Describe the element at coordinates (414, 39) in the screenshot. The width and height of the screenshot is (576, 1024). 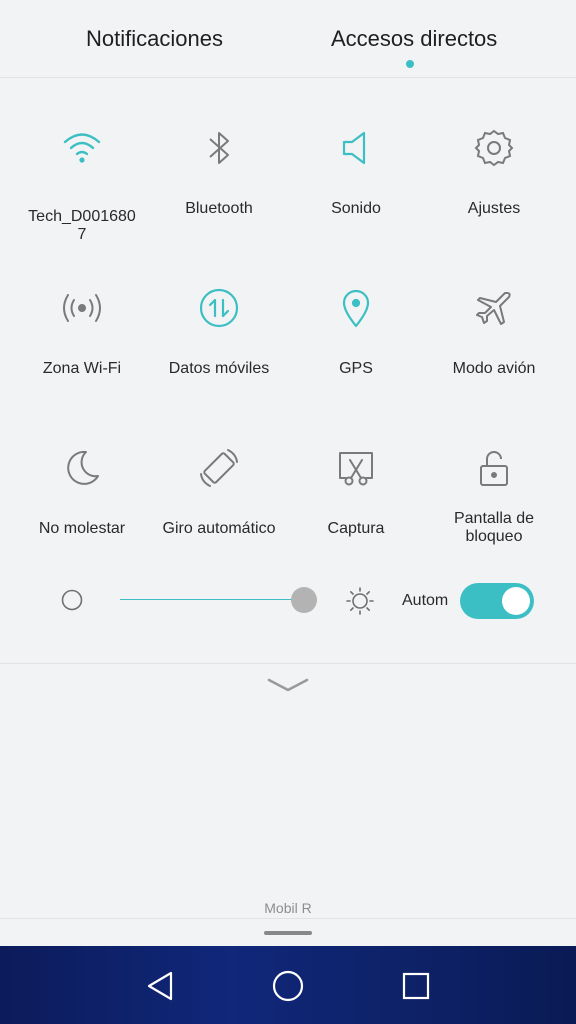
I see `tab-accesos-directos: Accesos directos` at that location.